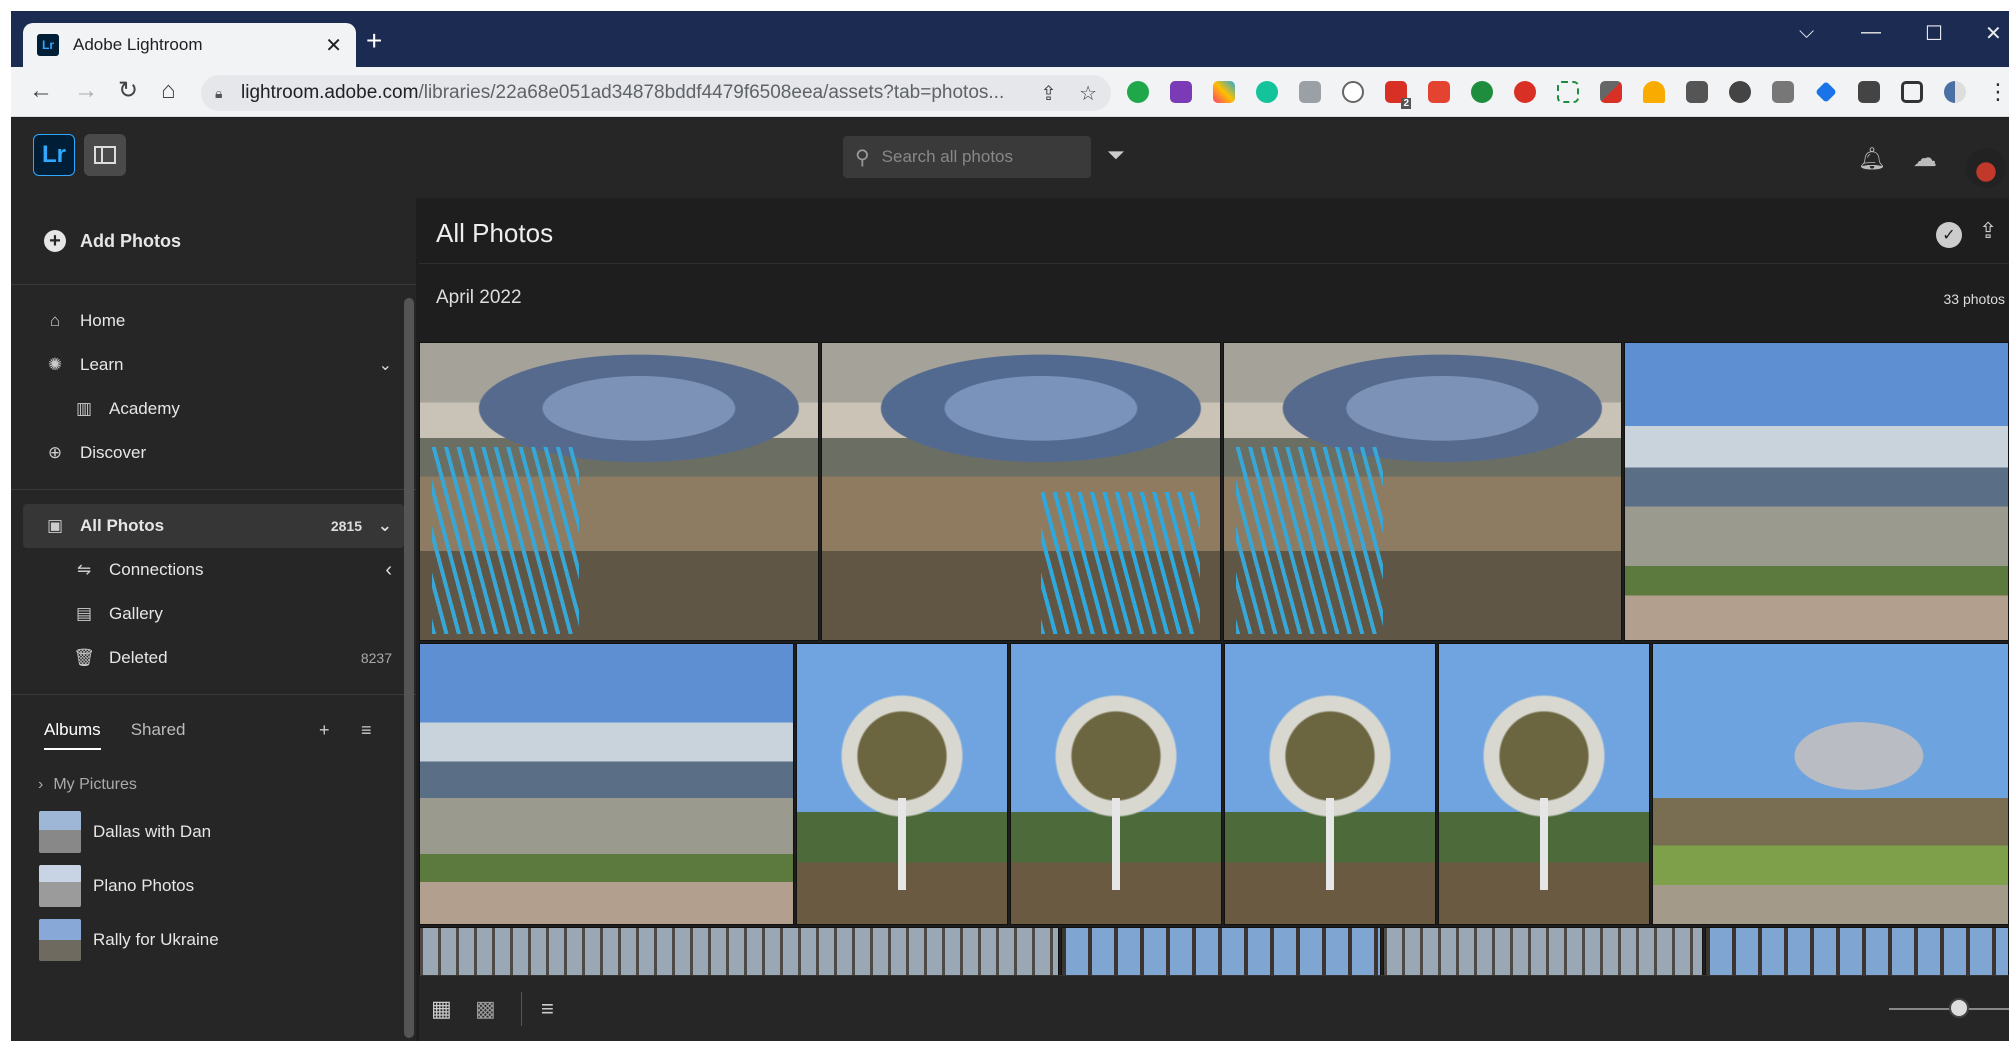 This screenshot has width=2009, height=1041. Describe the element at coordinates (168, 91) in the screenshot. I see `home-icon: ⌂` at that location.